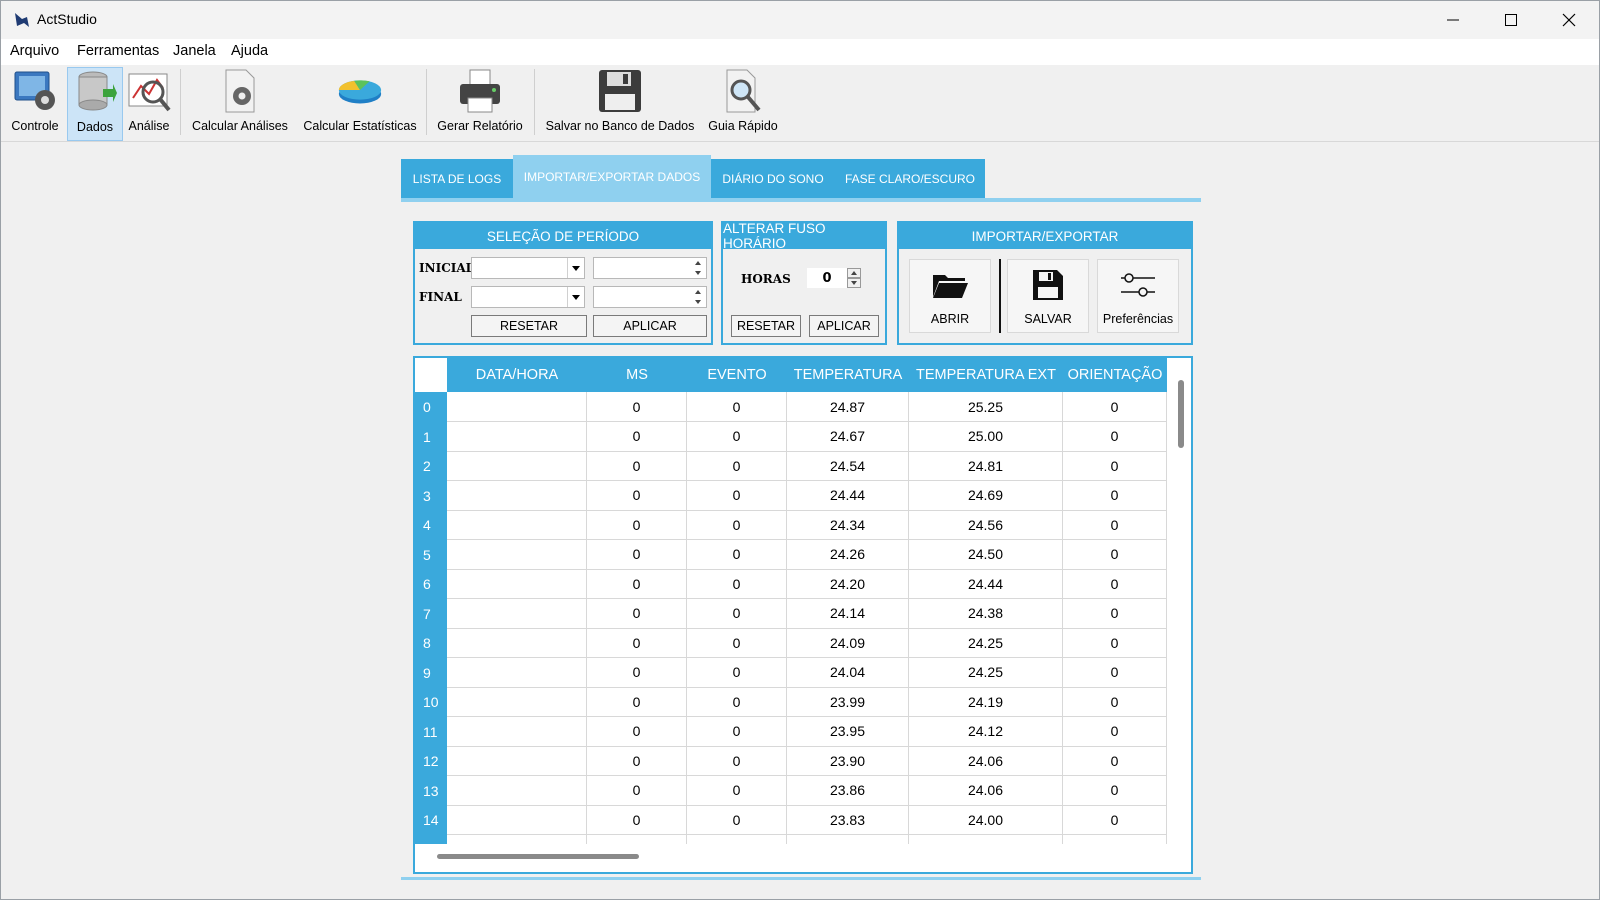 The height and width of the screenshot is (900, 1600). What do you see at coordinates (986, 731) in the screenshot?
I see `table-cell-temp-ext: 24.12` at bounding box center [986, 731].